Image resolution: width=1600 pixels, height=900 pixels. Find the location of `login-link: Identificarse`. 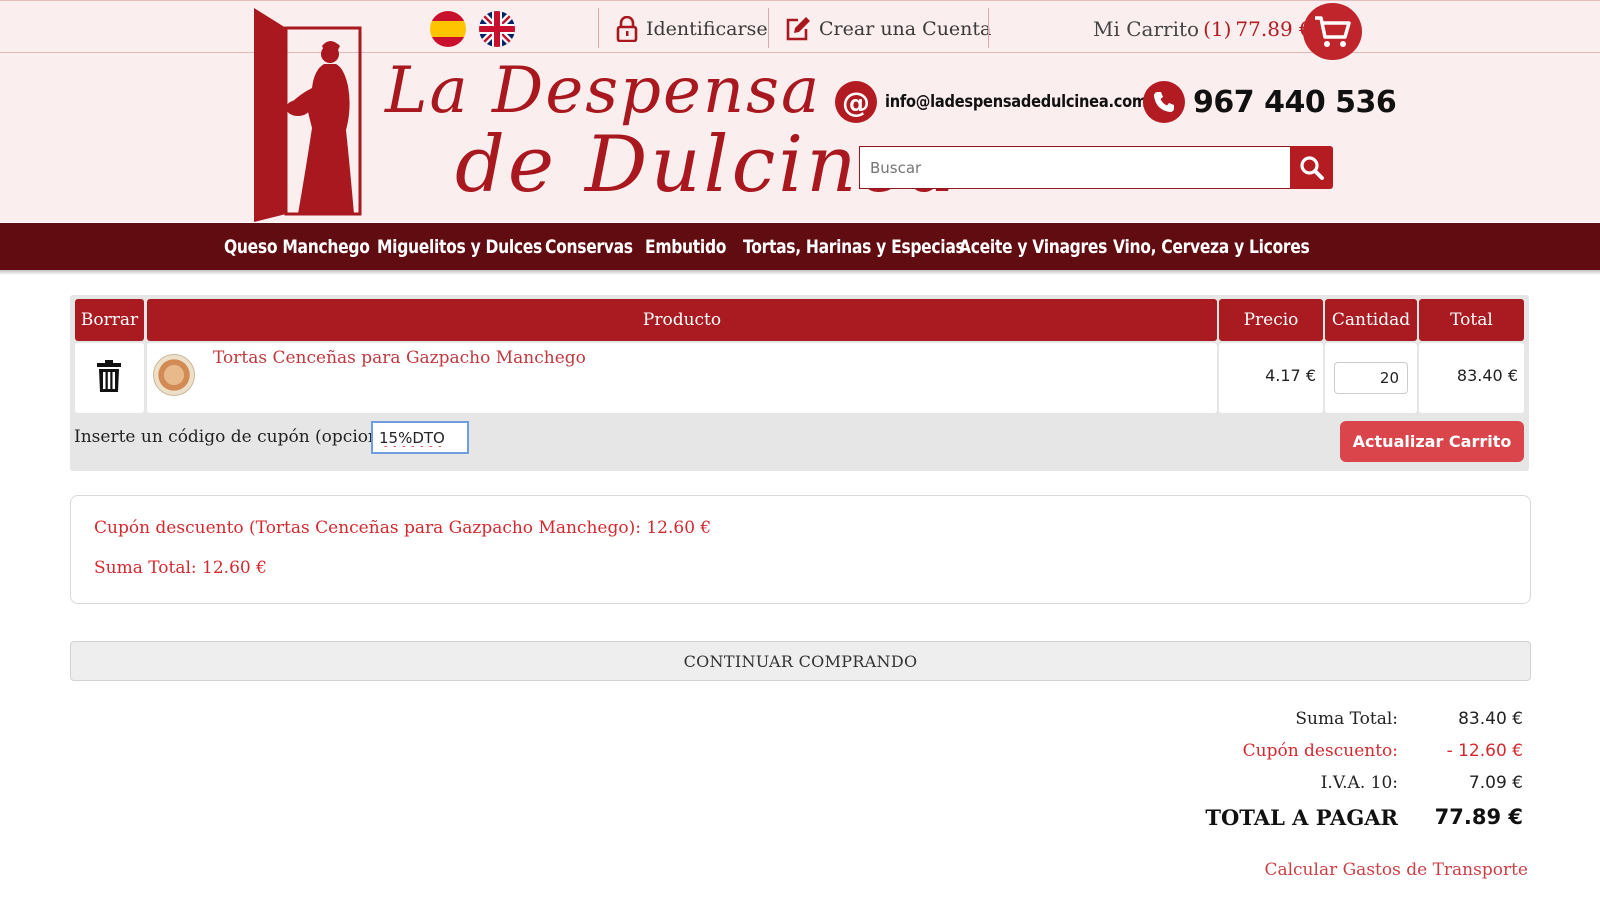

login-link: Identificarse is located at coordinates (692, 29).